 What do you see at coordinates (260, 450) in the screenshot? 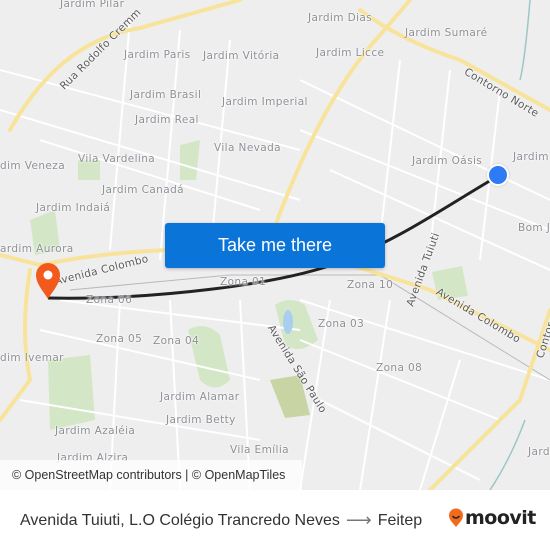
I see `map-label: Vila Emília` at bounding box center [260, 450].